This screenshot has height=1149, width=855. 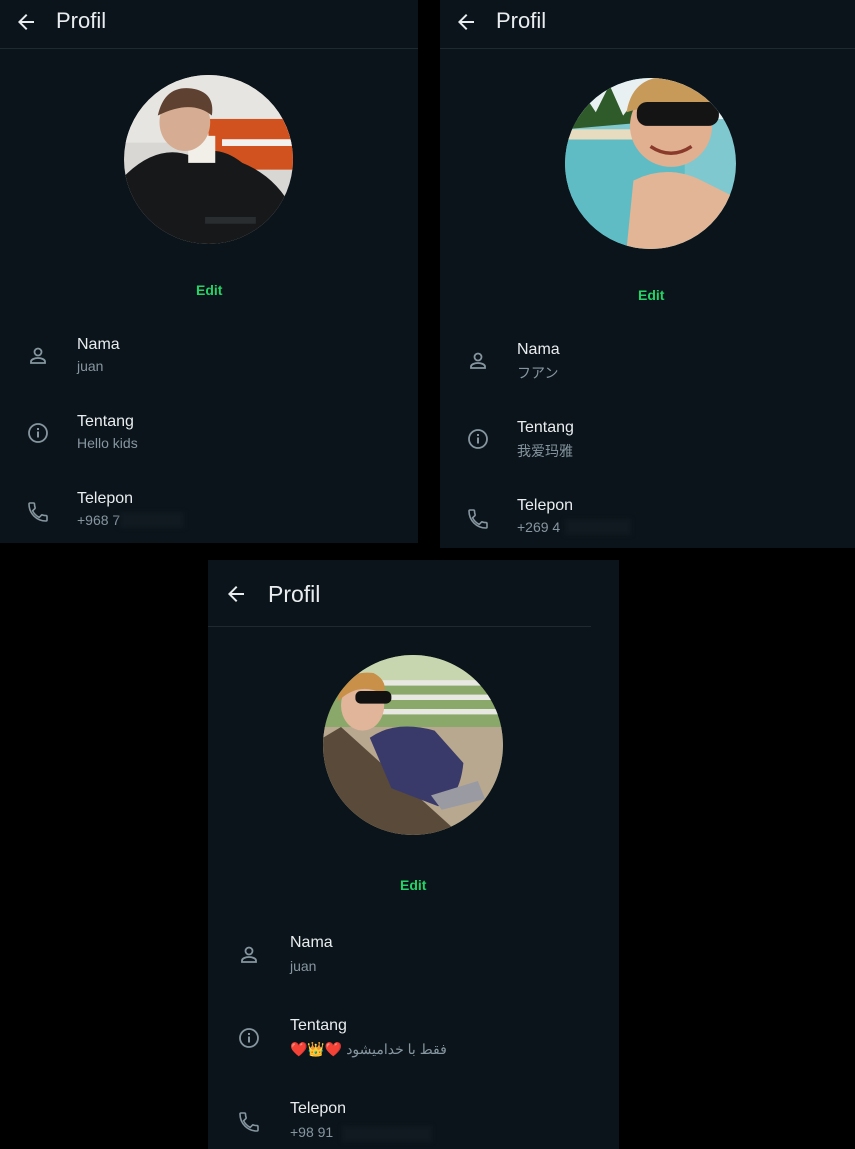 I want to click on about-value: 我爱玛雅, so click(x=545, y=451).